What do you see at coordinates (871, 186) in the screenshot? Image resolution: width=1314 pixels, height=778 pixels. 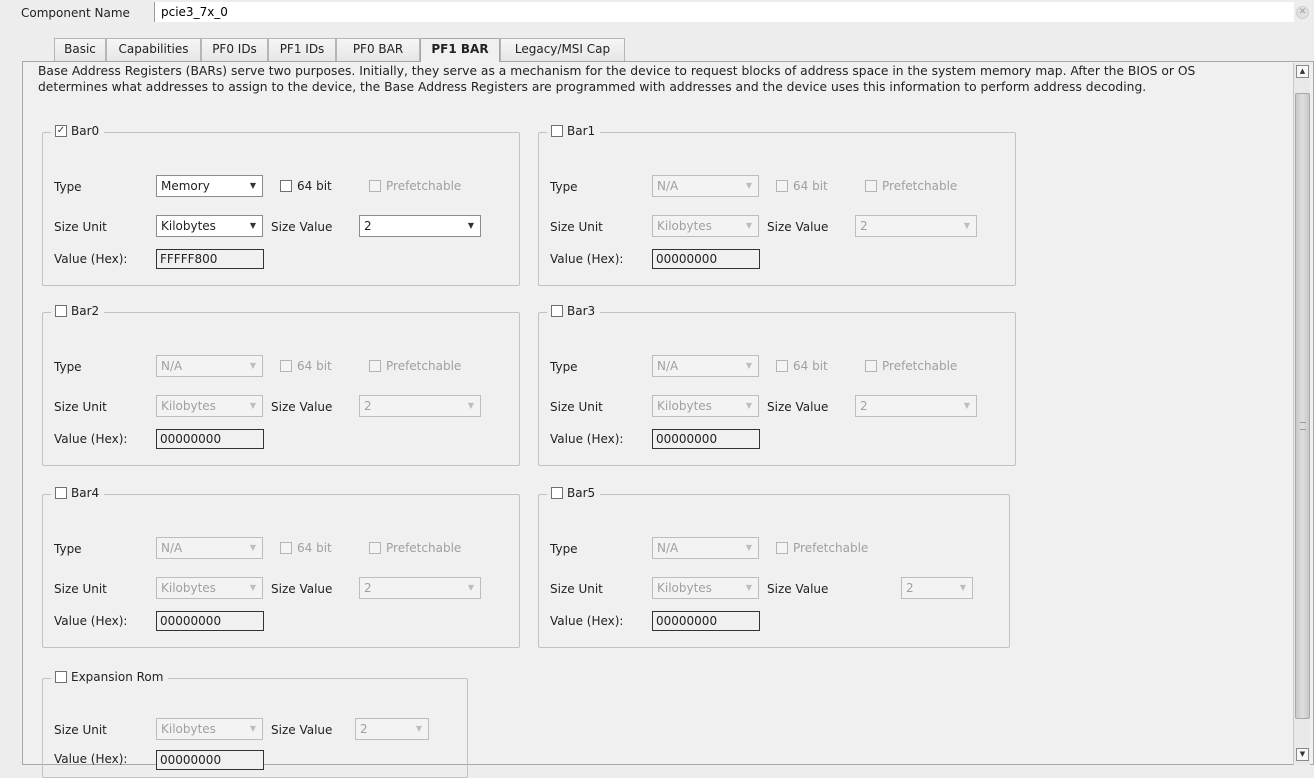 I see `bar1-prefetchable-box` at bounding box center [871, 186].